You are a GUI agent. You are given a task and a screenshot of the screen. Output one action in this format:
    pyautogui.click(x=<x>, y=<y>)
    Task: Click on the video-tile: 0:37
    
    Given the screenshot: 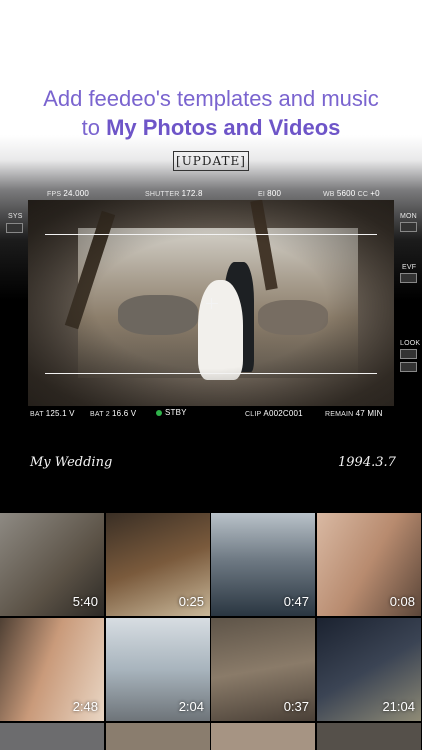 What is the action you would take?
    pyautogui.click(x=263, y=669)
    